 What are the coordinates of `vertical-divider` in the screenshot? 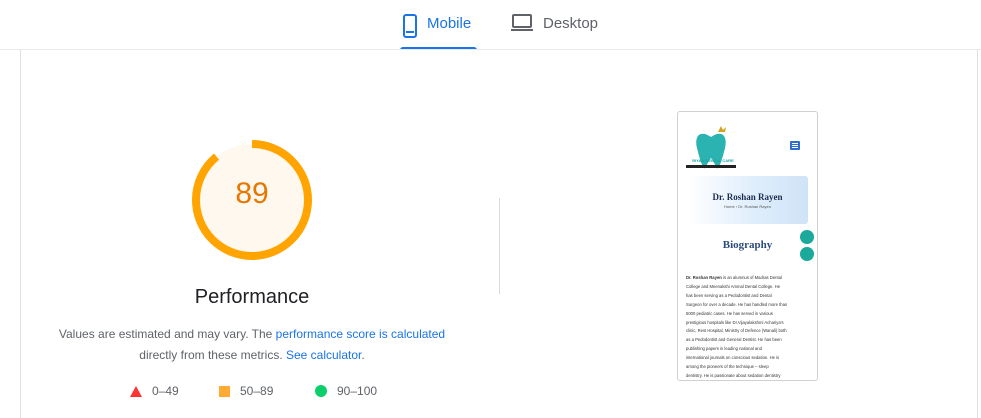 It's located at (499, 246).